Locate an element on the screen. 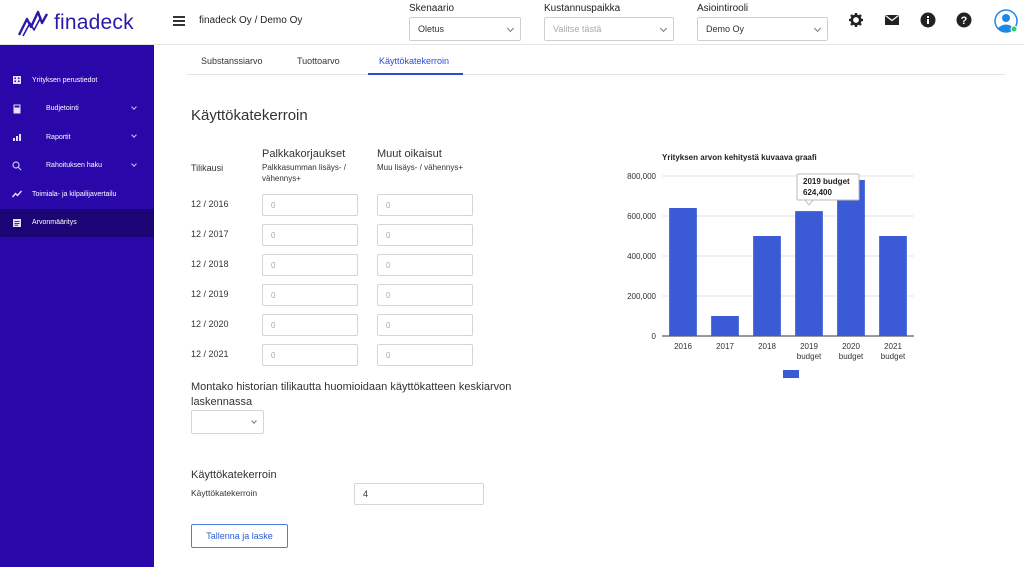 The width and height of the screenshot is (1024, 567). save-and-calculate-button: Tallenna ja laske is located at coordinates (239, 536).